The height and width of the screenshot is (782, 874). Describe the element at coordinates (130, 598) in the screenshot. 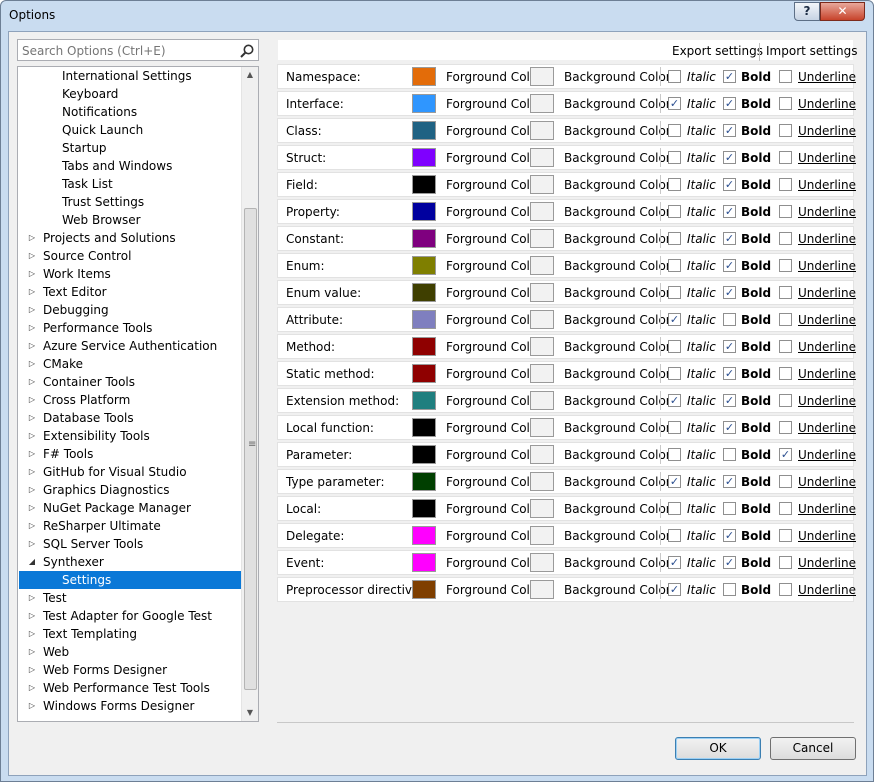

I see `tree-item: ▷ Test` at that location.